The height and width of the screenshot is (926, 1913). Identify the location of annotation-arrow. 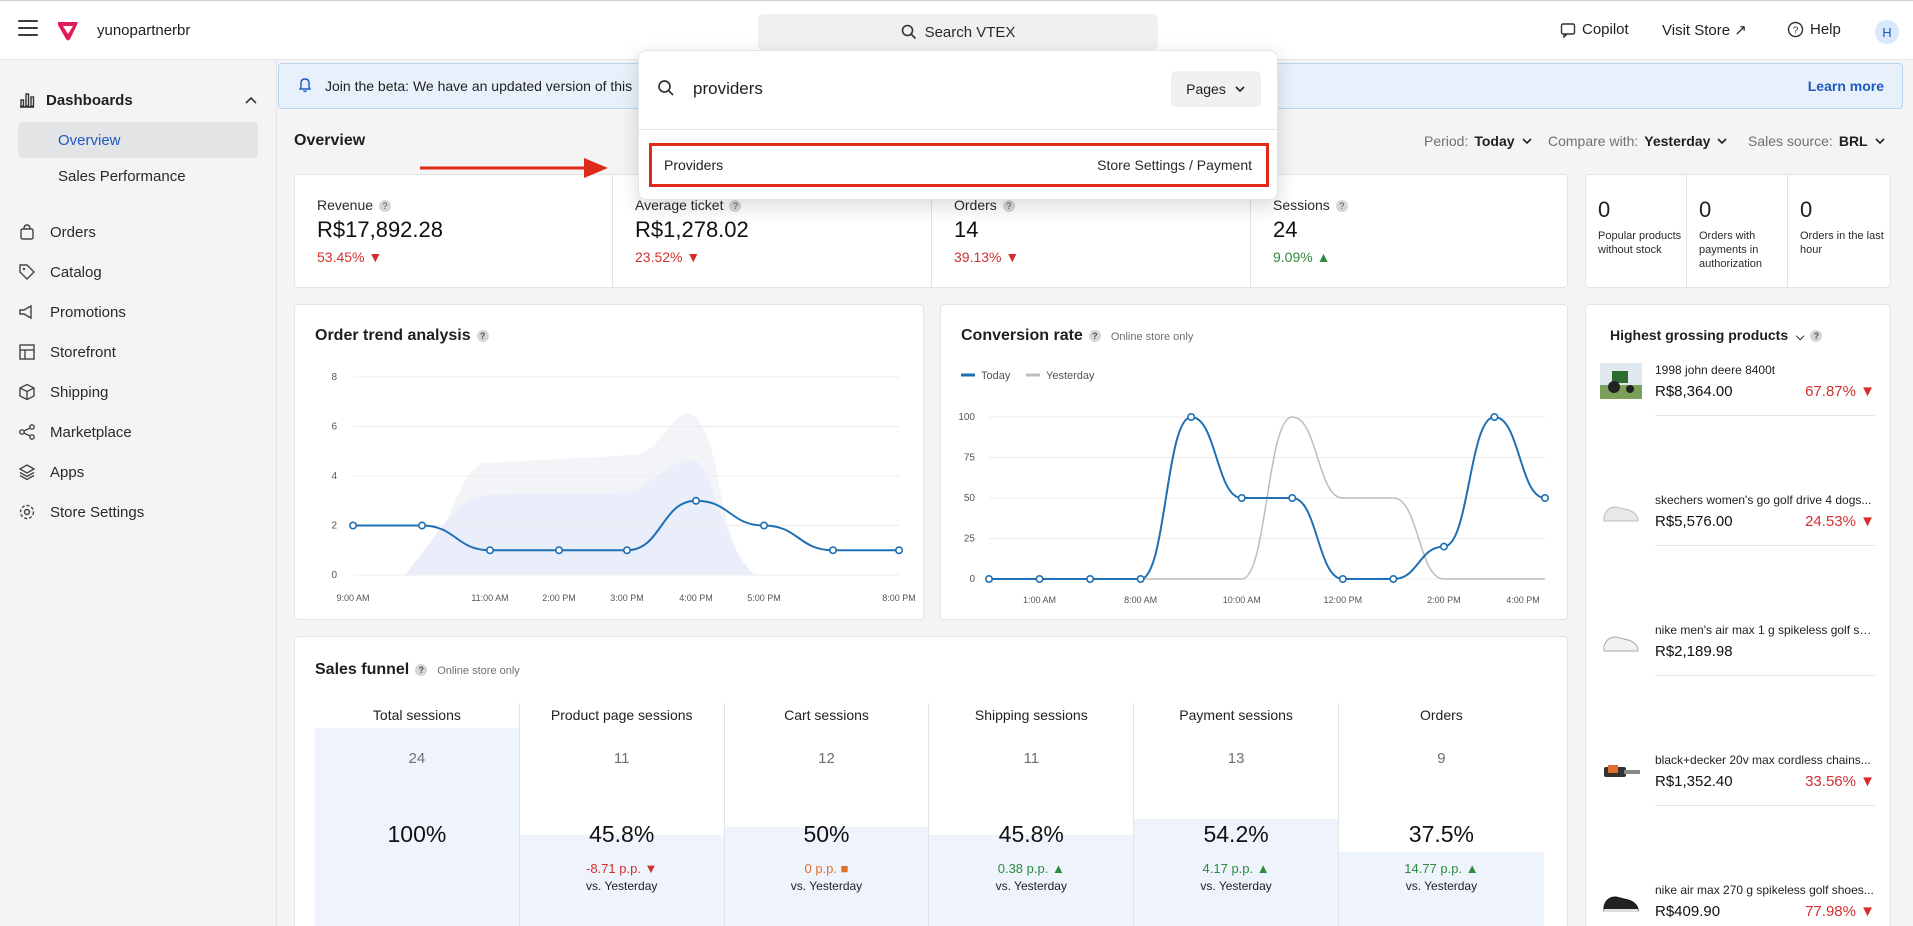
(514, 168).